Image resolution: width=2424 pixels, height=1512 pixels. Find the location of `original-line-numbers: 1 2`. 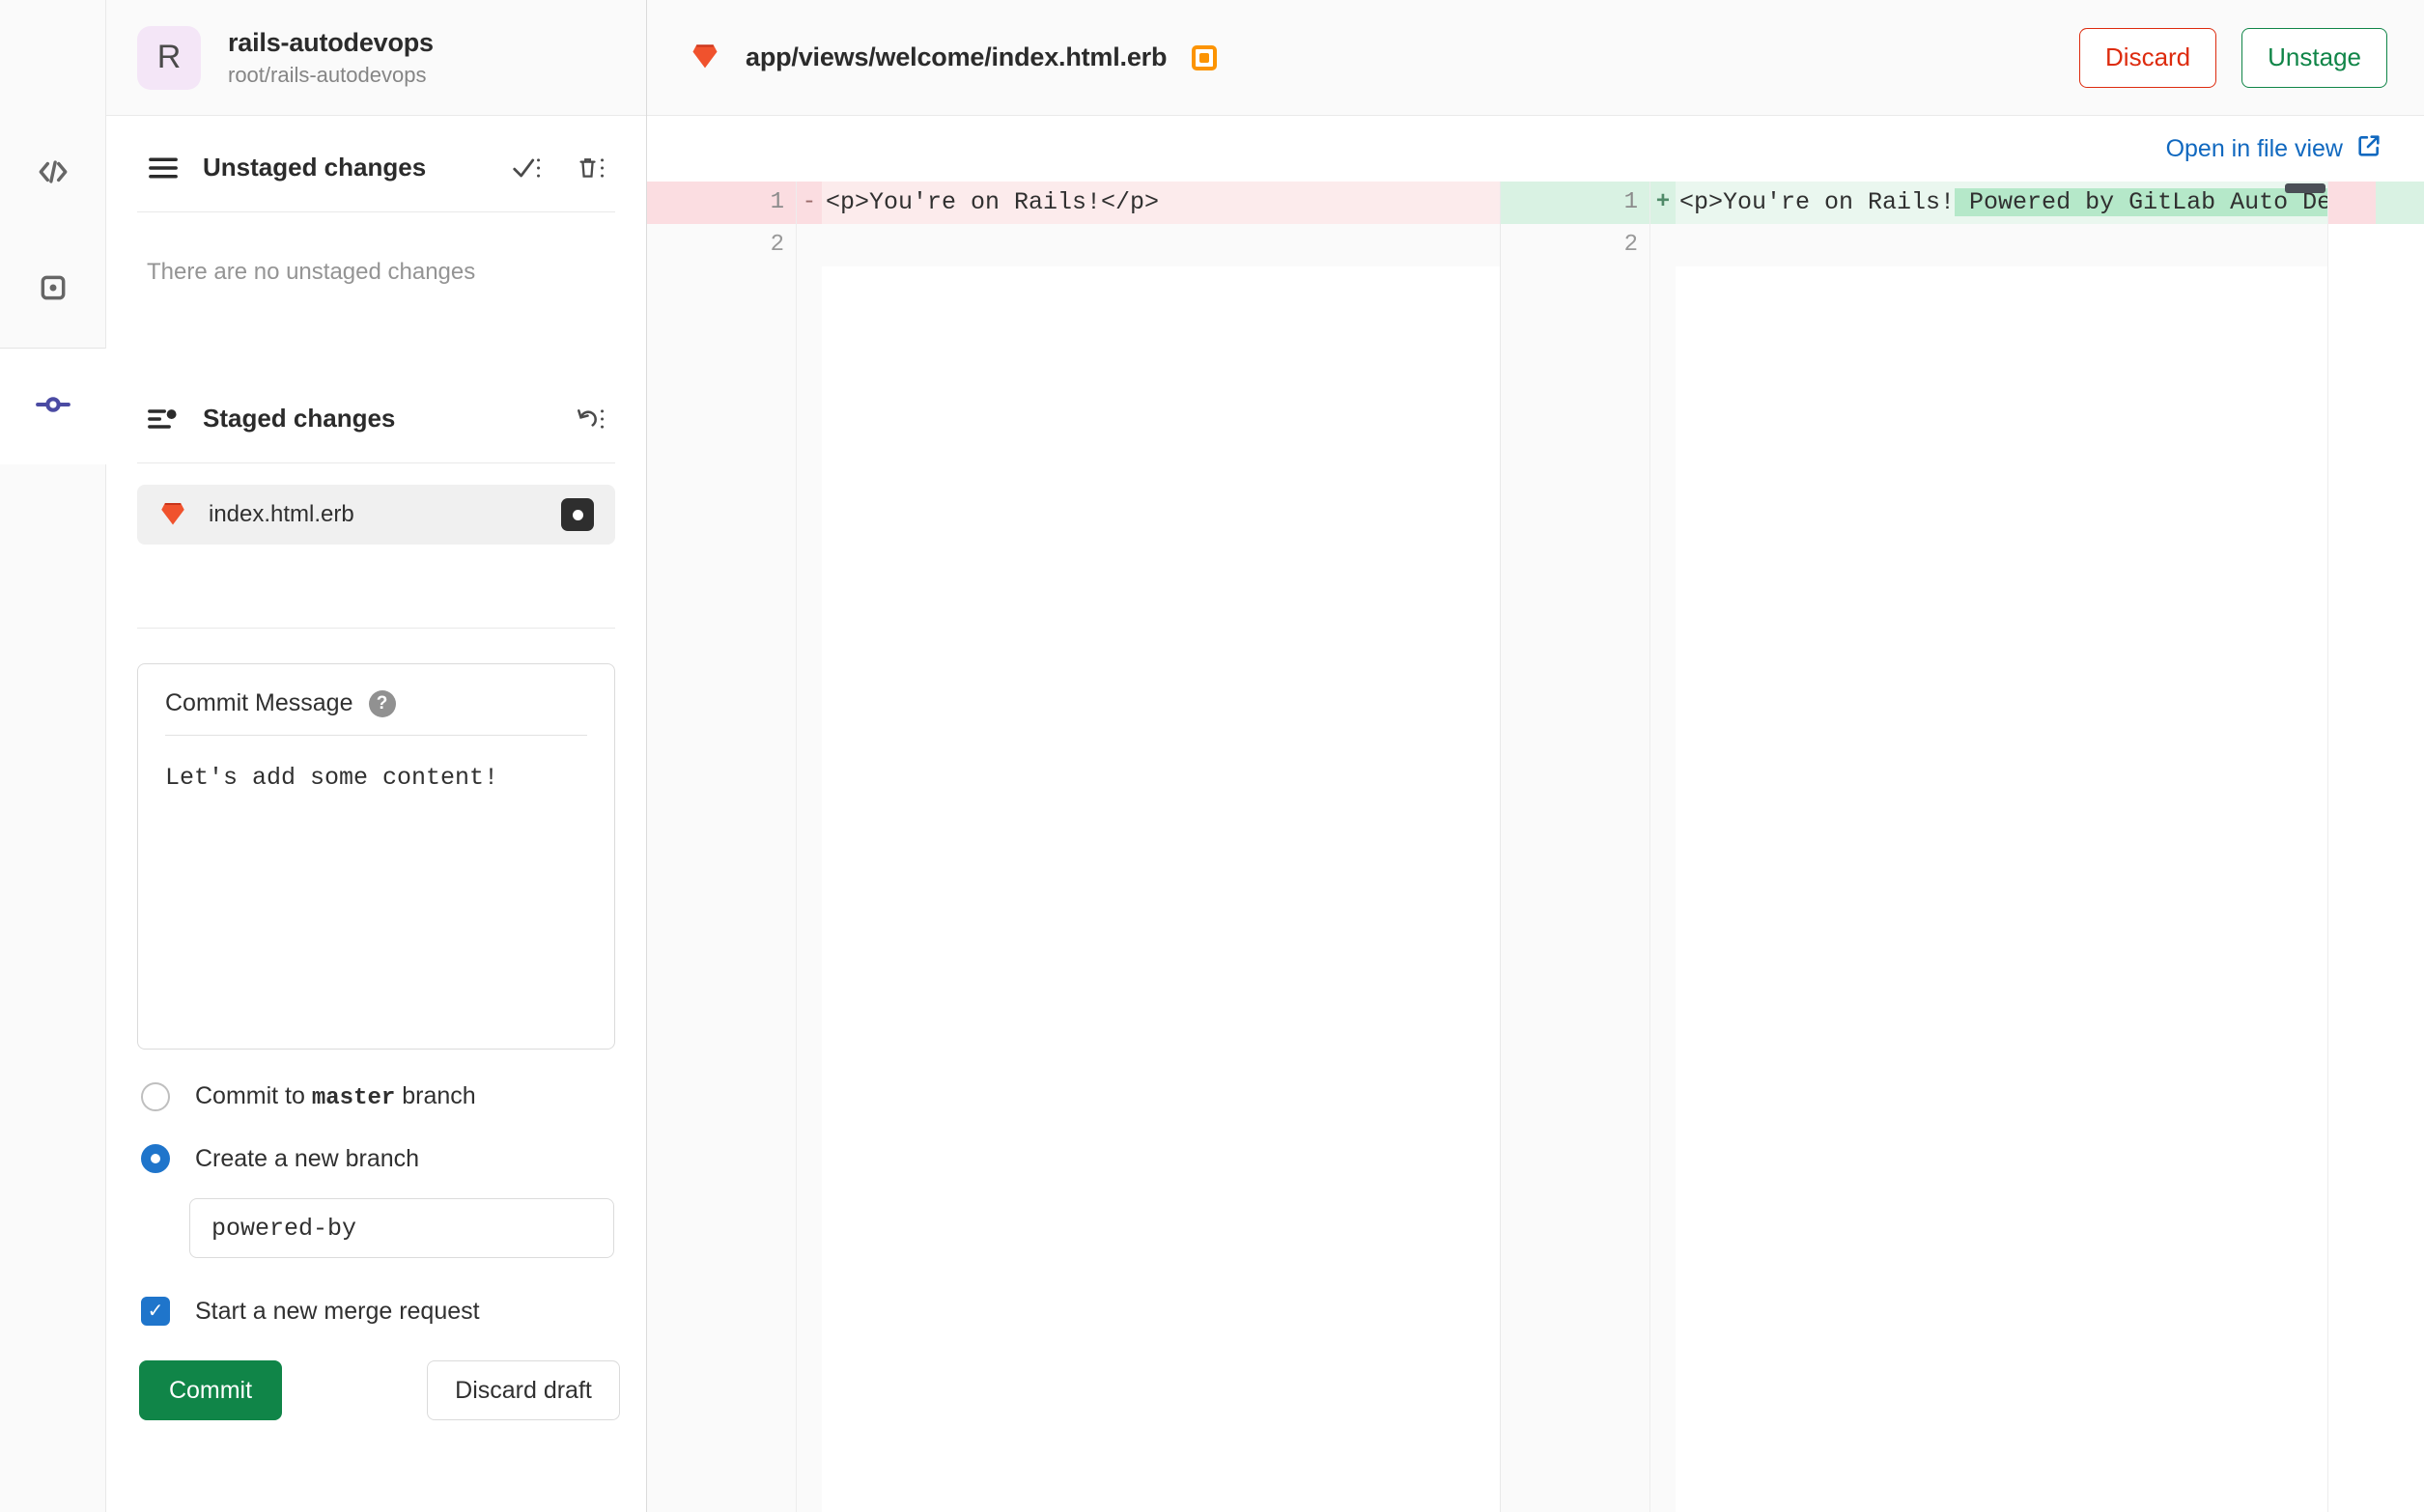

original-line-numbers: 1 2 is located at coordinates (758, 847).